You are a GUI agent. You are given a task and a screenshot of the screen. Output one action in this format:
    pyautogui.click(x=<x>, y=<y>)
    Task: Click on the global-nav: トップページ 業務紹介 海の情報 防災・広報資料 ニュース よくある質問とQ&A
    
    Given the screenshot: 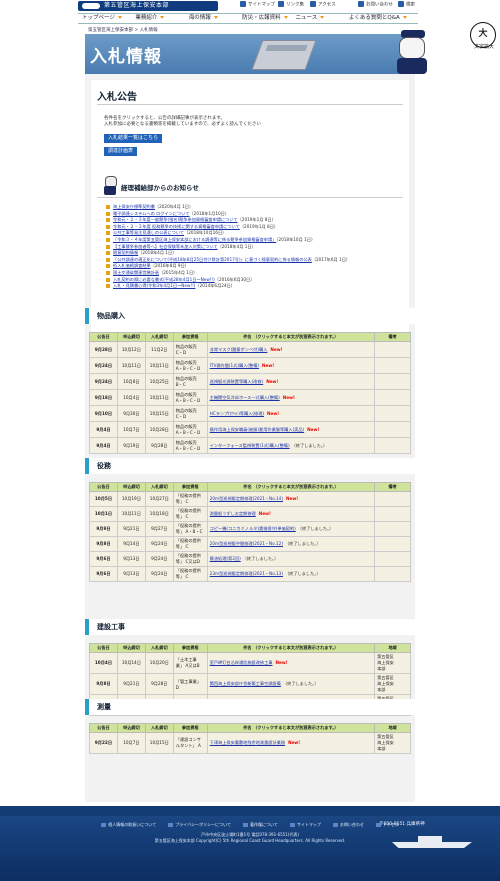 What is the action you would take?
    pyautogui.click(x=248, y=18)
    